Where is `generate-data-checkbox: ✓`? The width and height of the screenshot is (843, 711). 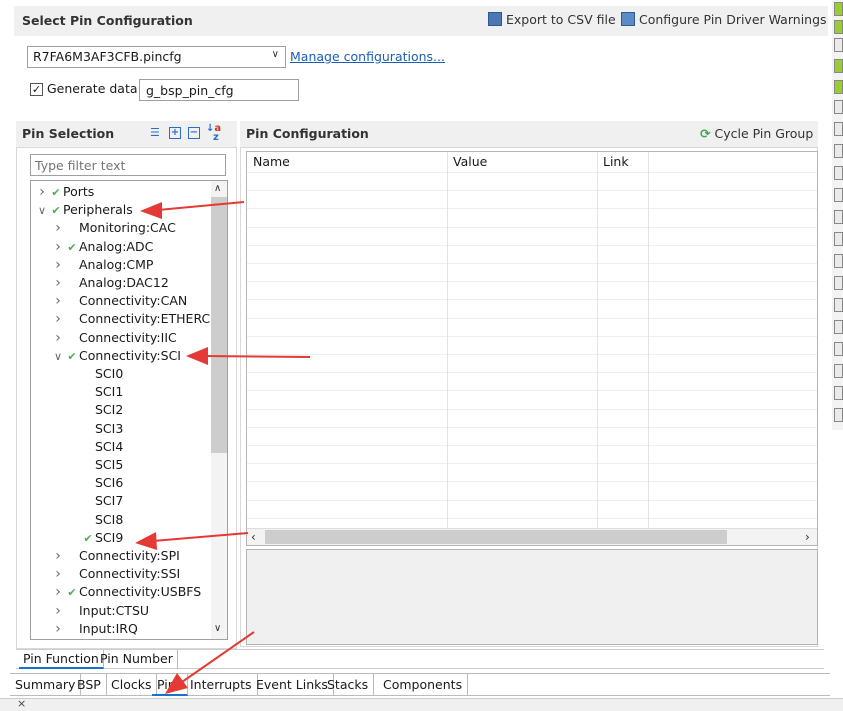 generate-data-checkbox: ✓ is located at coordinates (36, 89).